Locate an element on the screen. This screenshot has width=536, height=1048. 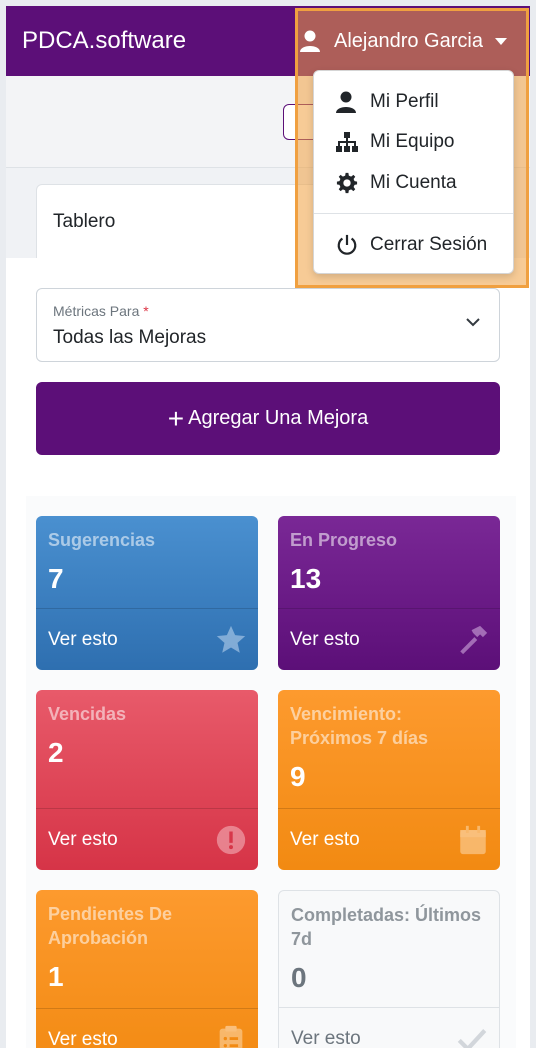
menu-item-cerrar-sesion: Cerrar Sesión is located at coordinates (413, 245).